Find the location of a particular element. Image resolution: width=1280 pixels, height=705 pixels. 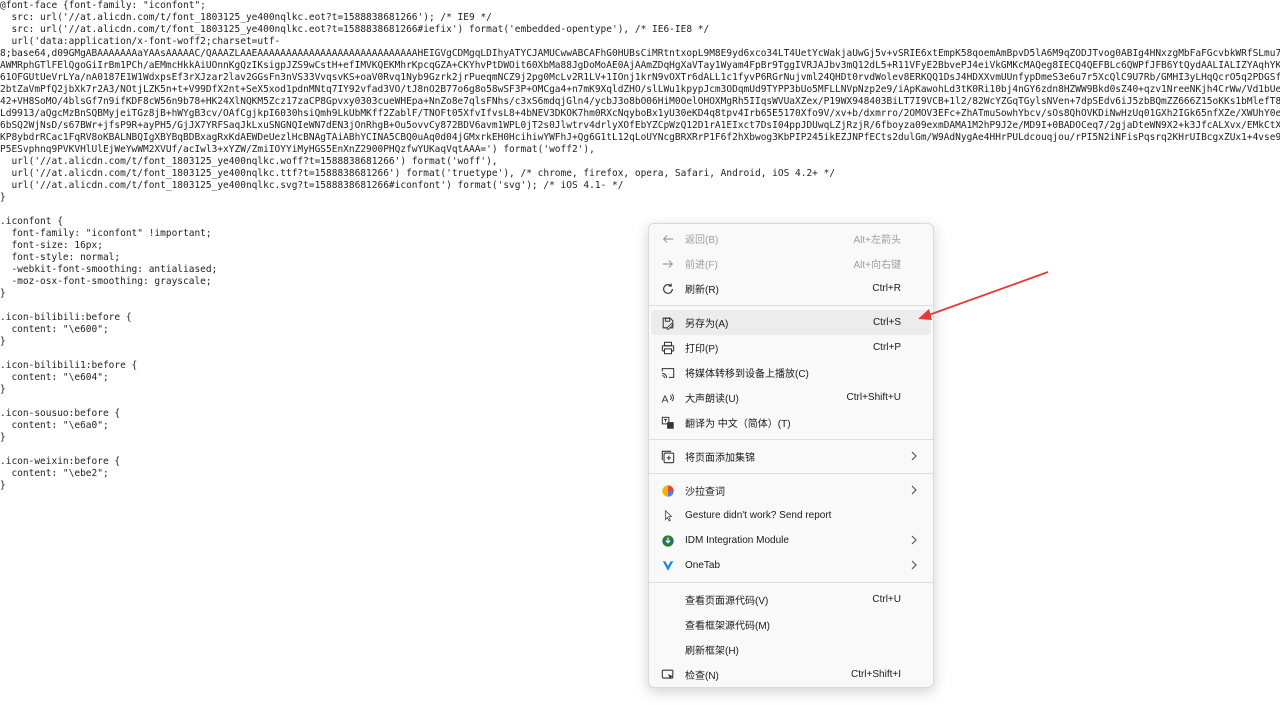

idm-icon is located at coordinates (668, 541).